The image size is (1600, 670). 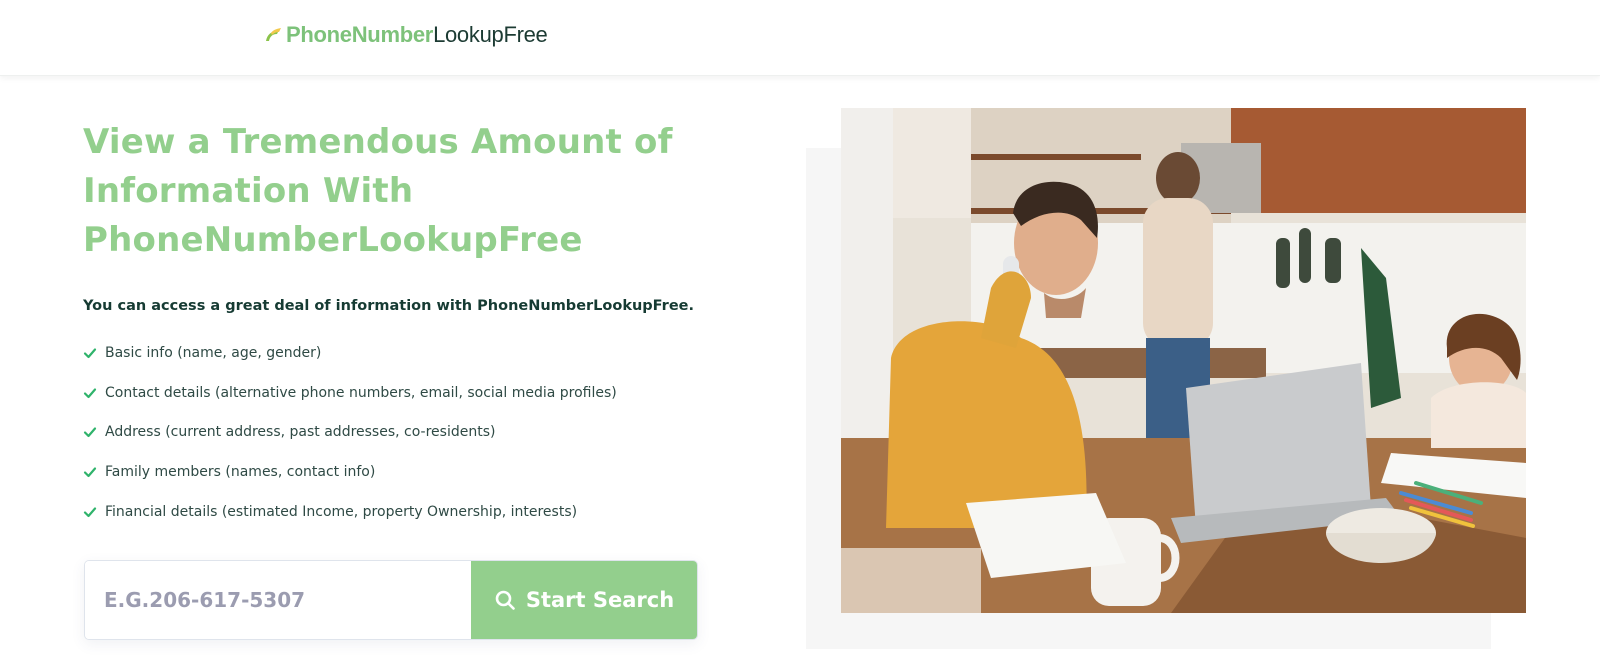 What do you see at coordinates (490, 34) in the screenshot?
I see `logo-text-part2: LookupFree` at bounding box center [490, 34].